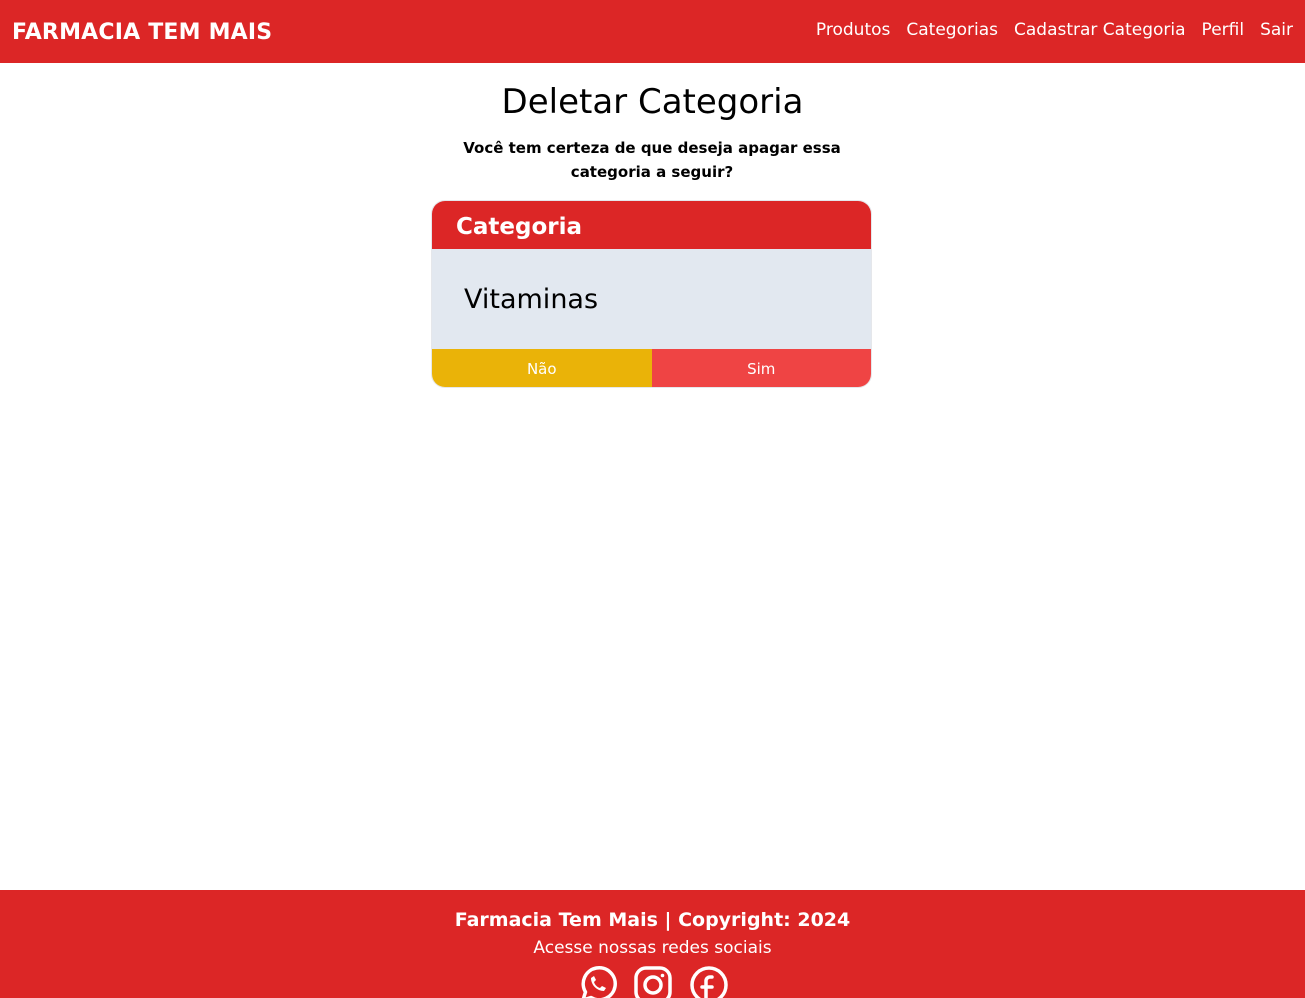 The height and width of the screenshot is (998, 1305). I want to click on category-name: Vitaminas, so click(651, 299).